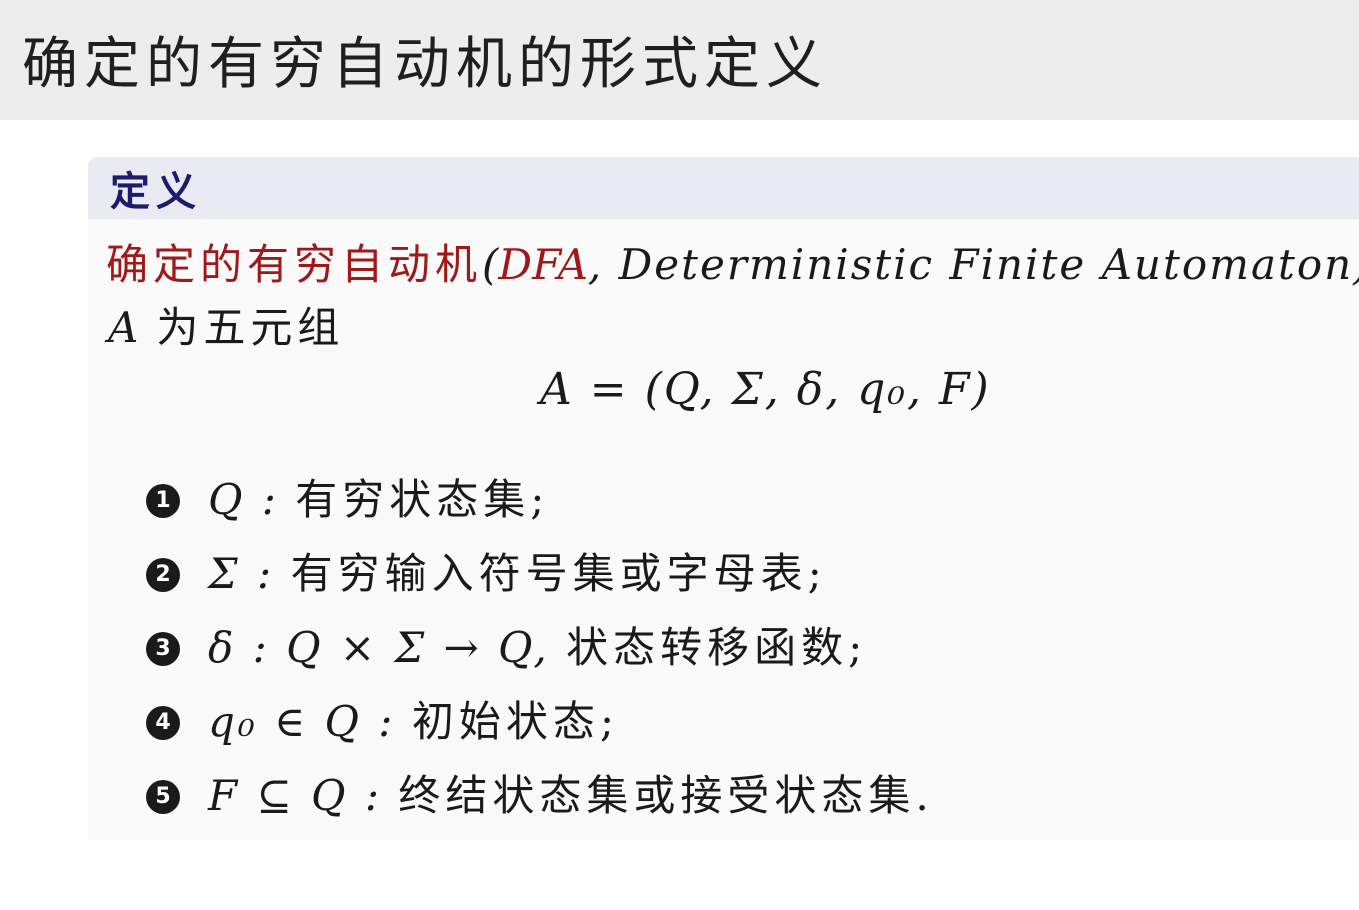  I want to click on bullet-number: 2, so click(163, 575).